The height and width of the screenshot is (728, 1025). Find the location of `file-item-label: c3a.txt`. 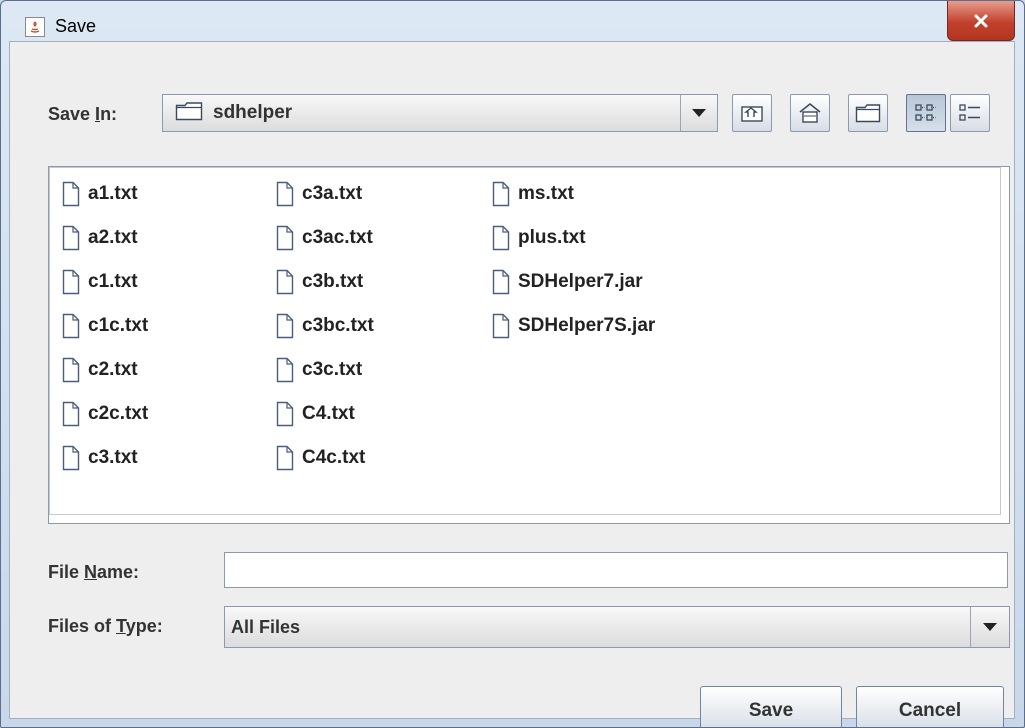

file-item-label: c3a.txt is located at coordinates (332, 193).